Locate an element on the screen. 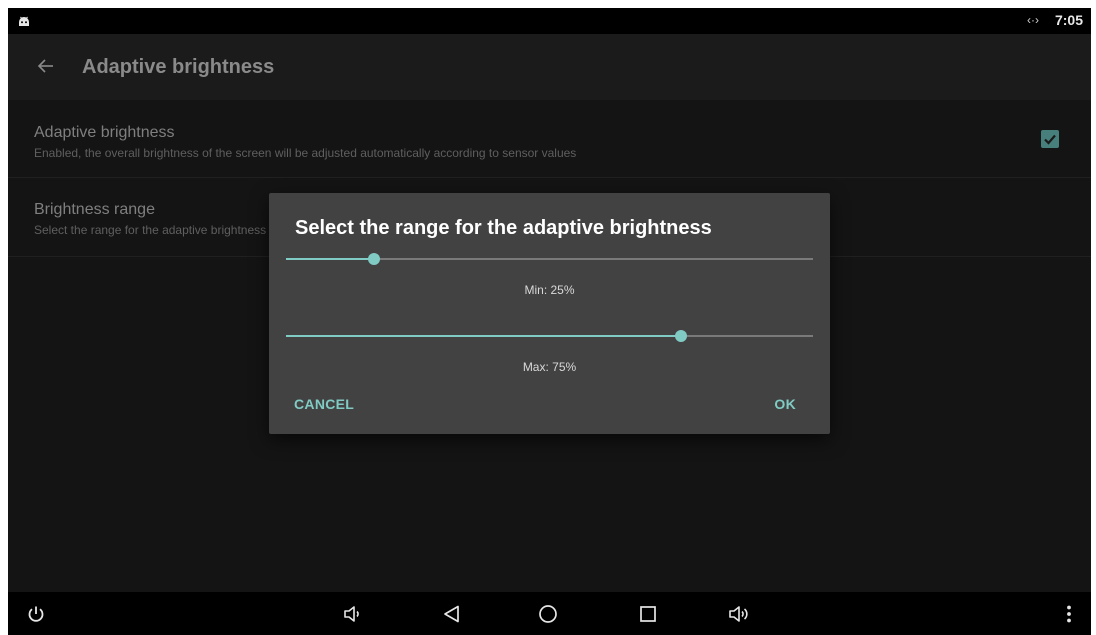 This screenshot has width=1096, height=635. max-brightness-slider is located at coordinates (549, 336).